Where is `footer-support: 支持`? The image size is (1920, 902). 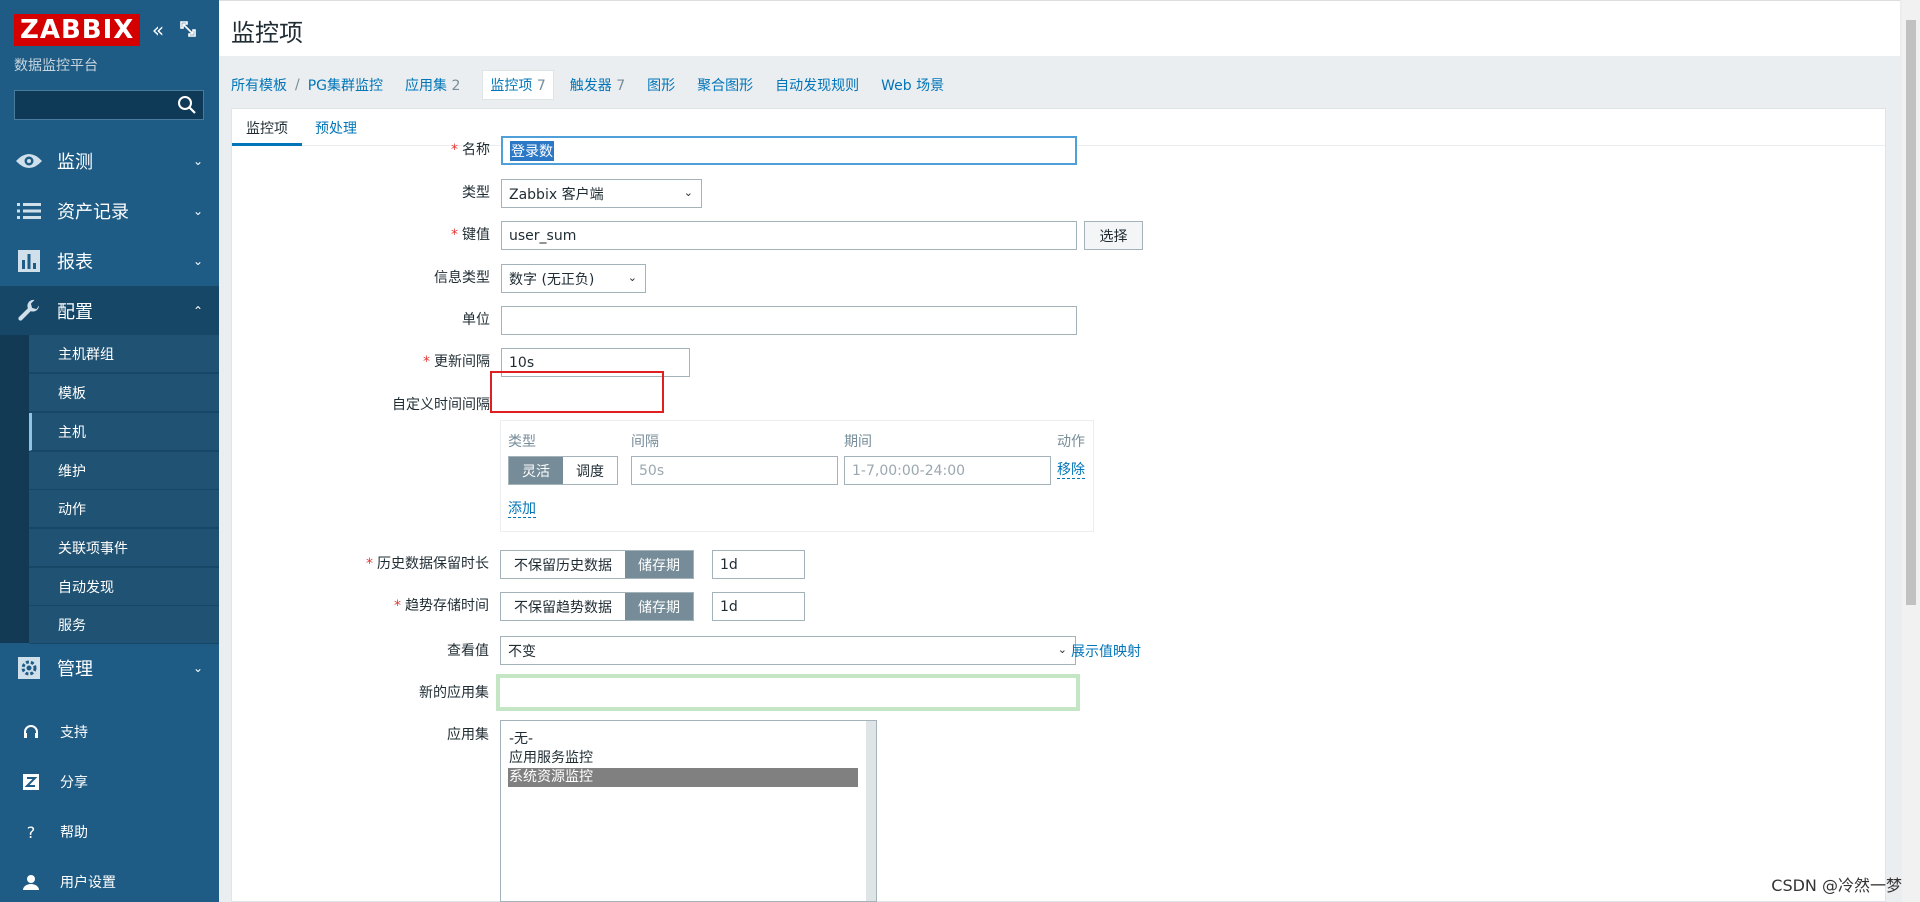
footer-support: 支持 is located at coordinates (109, 732).